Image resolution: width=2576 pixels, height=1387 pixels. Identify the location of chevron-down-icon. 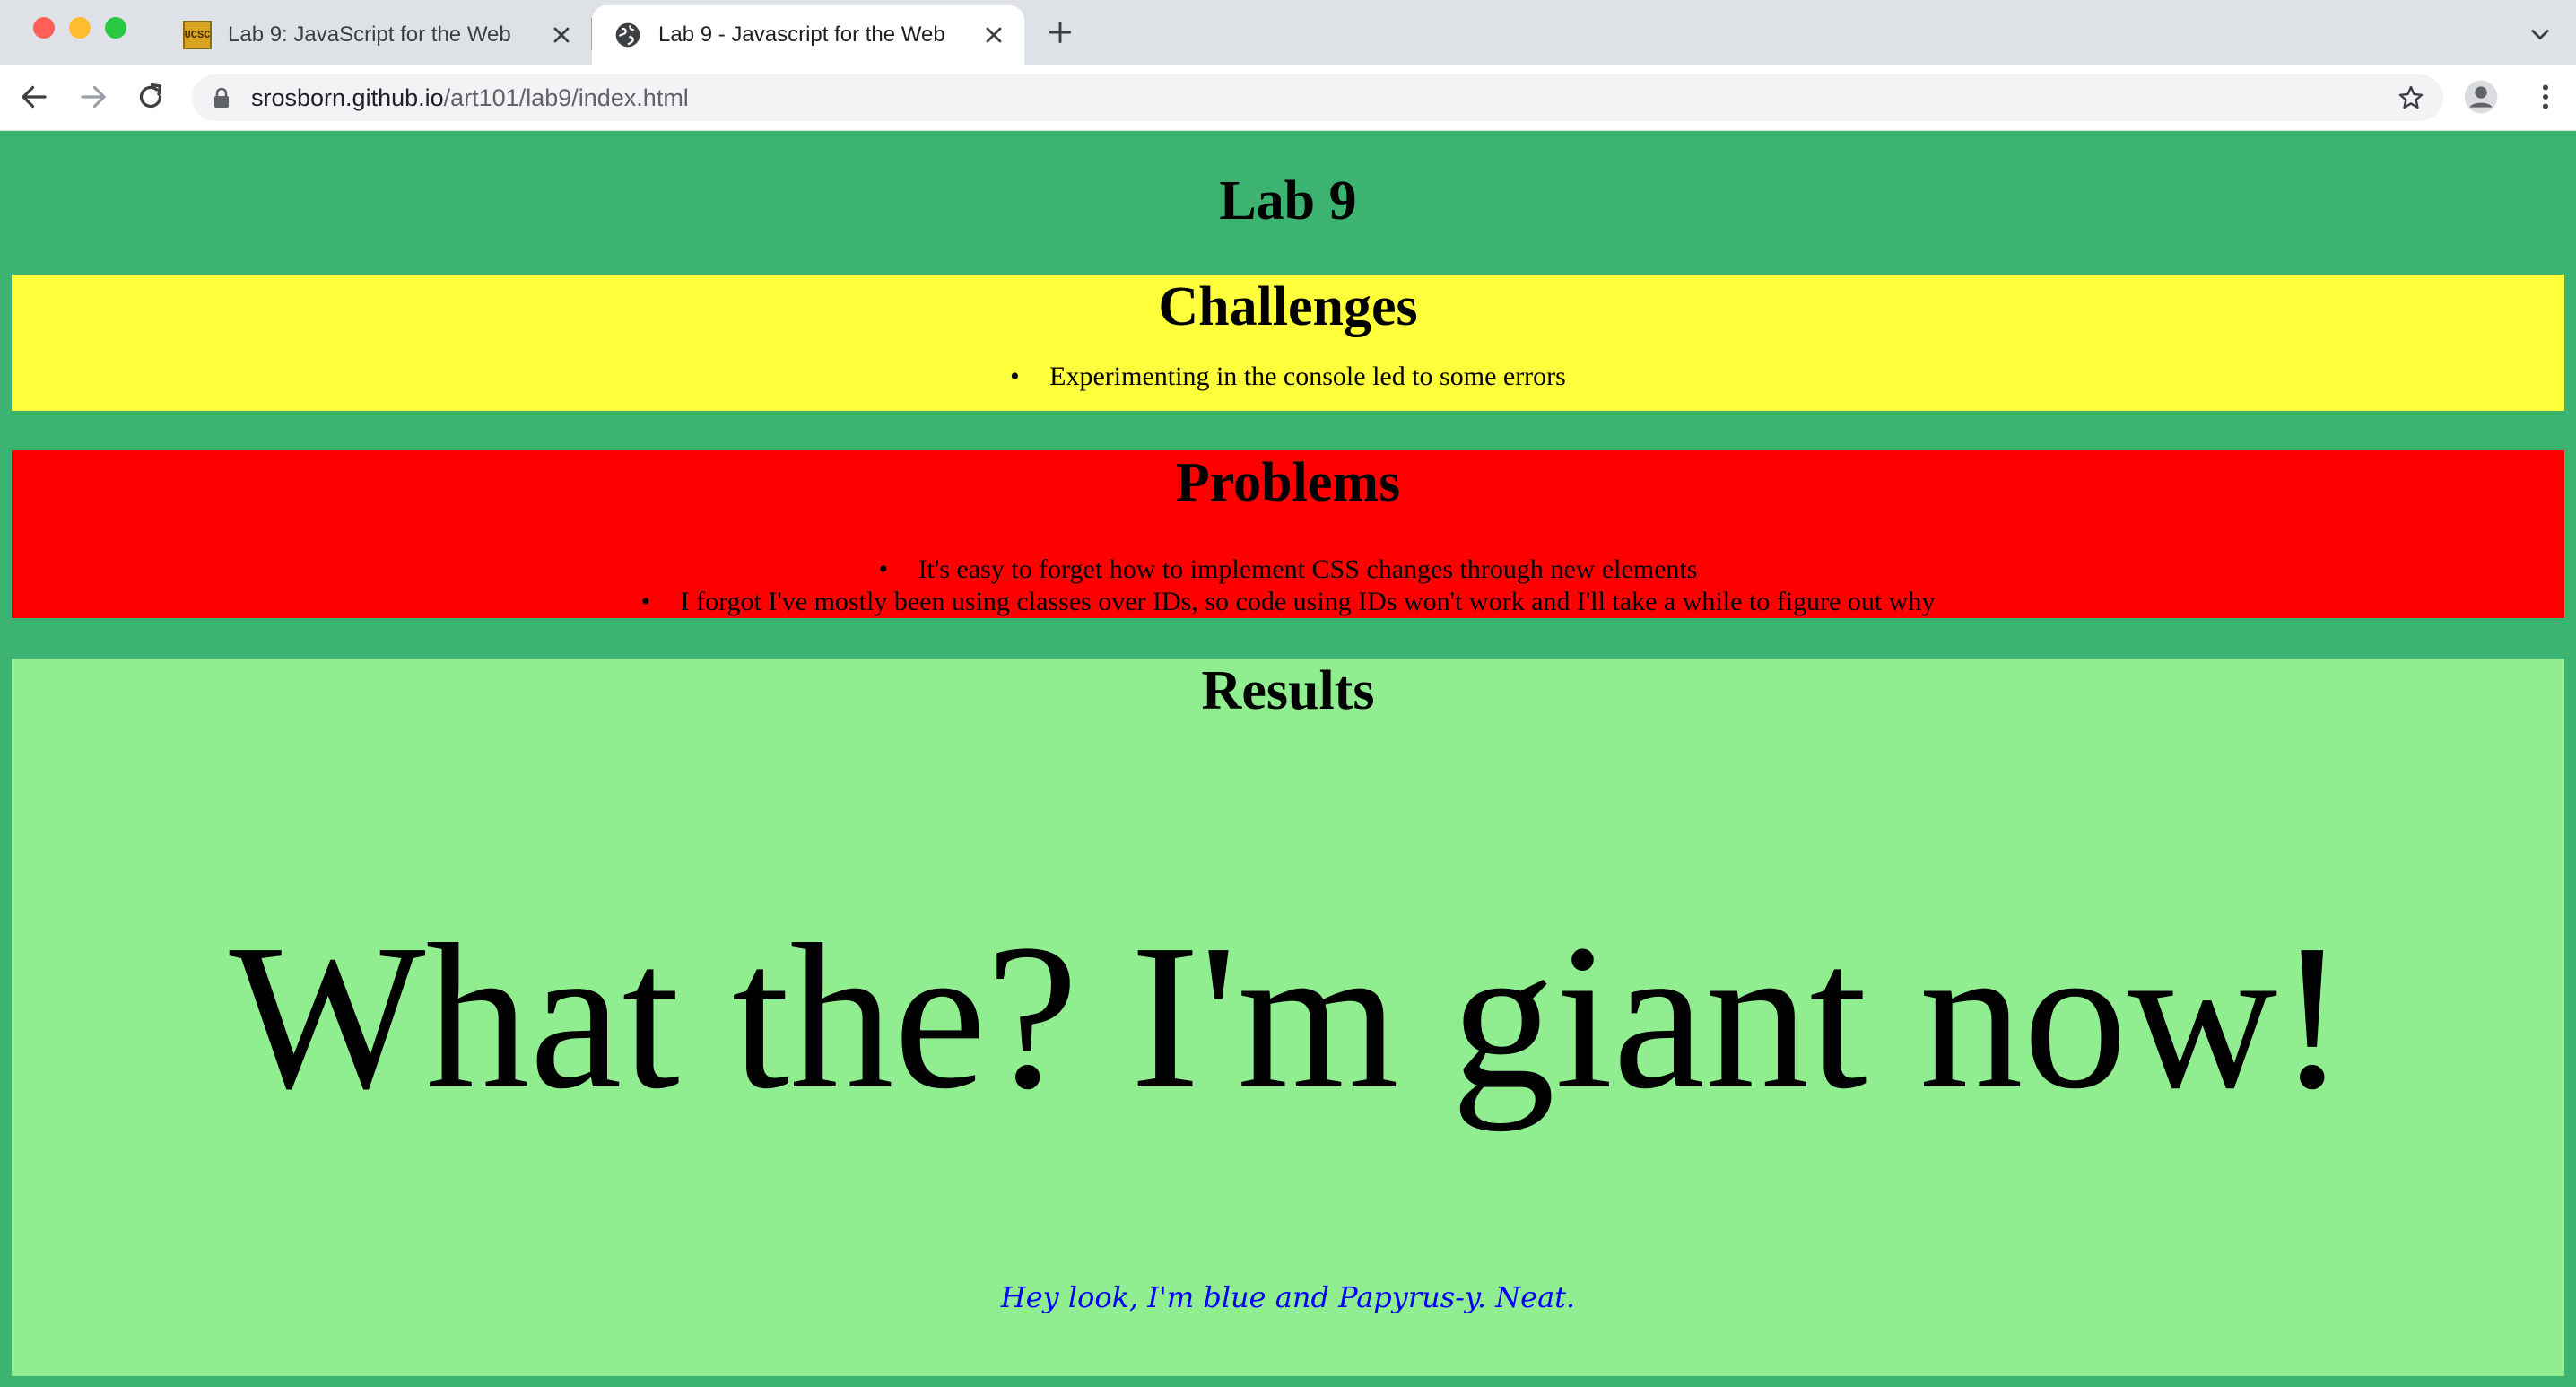
(2540, 34).